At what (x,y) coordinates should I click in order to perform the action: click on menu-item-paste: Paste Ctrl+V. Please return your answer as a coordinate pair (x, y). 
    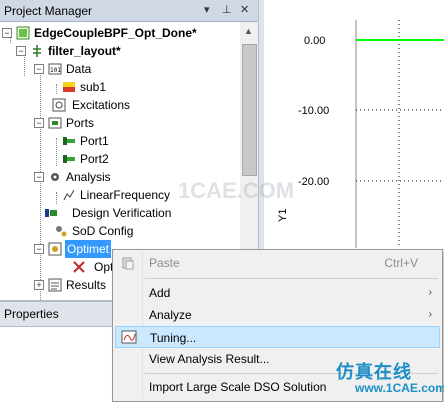
    Looking at the image, I should click on (277, 263).